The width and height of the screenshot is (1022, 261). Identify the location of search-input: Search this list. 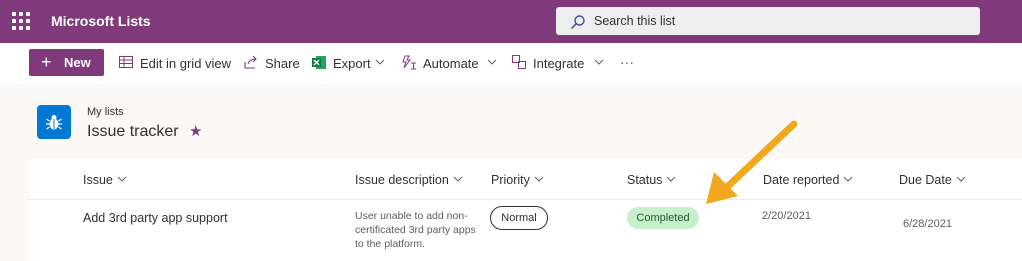
(768, 21).